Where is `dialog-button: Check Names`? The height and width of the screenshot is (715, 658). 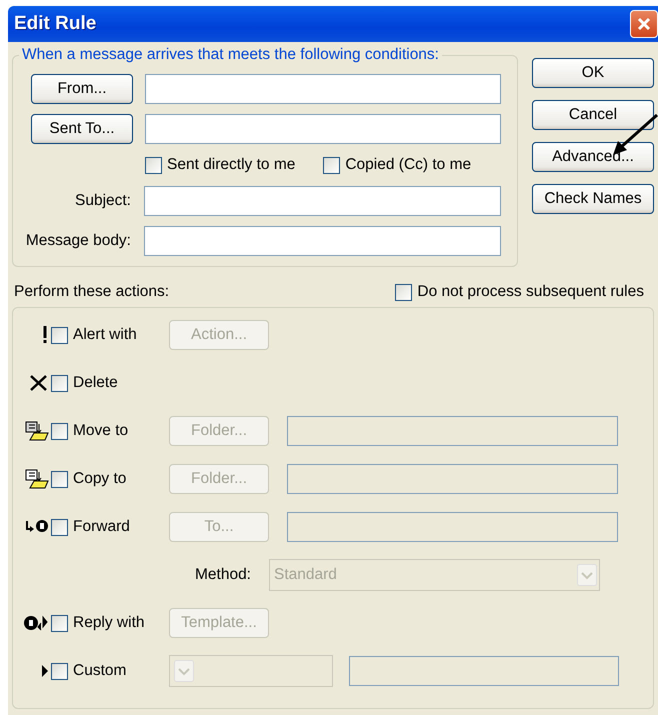 dialog-button: Check Names is located at coordinates (593, 199).